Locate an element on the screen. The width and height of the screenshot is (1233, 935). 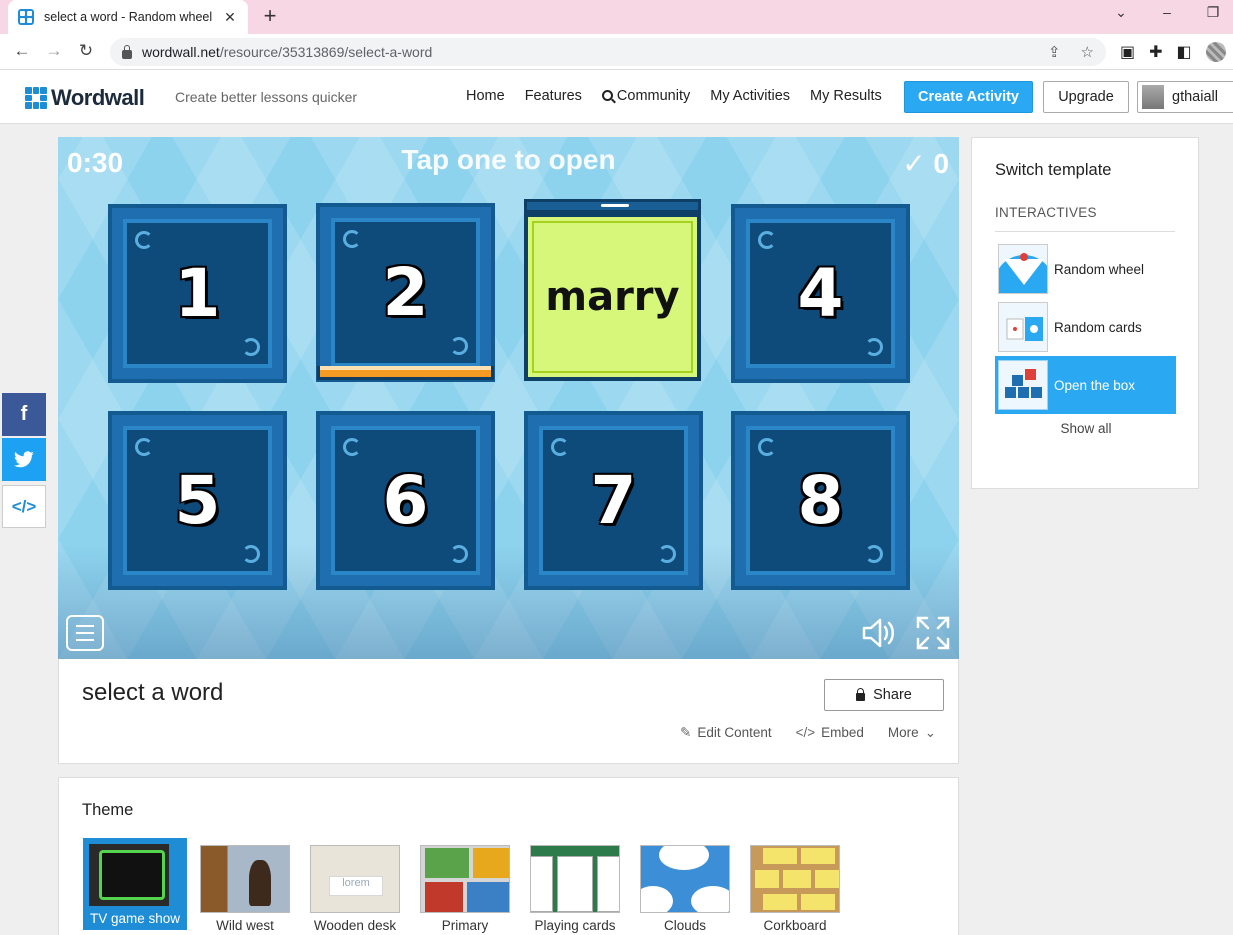
padlock-icon is located at coordinates (861, 694).